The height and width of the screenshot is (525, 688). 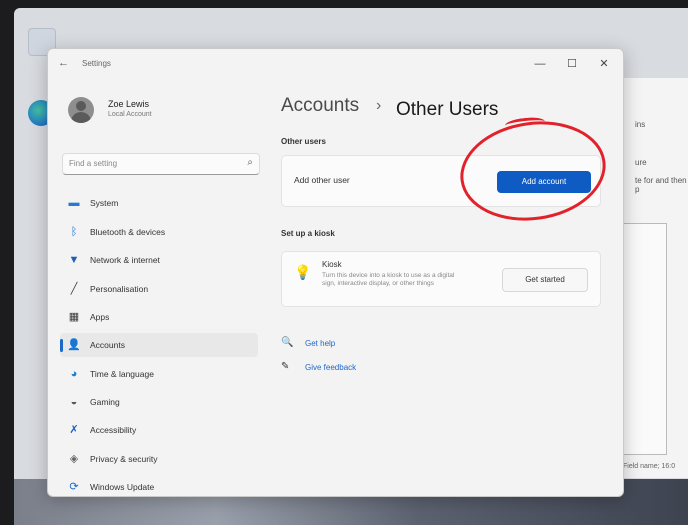 I want to click on minimize-button: —, so click(x=540, y=64).